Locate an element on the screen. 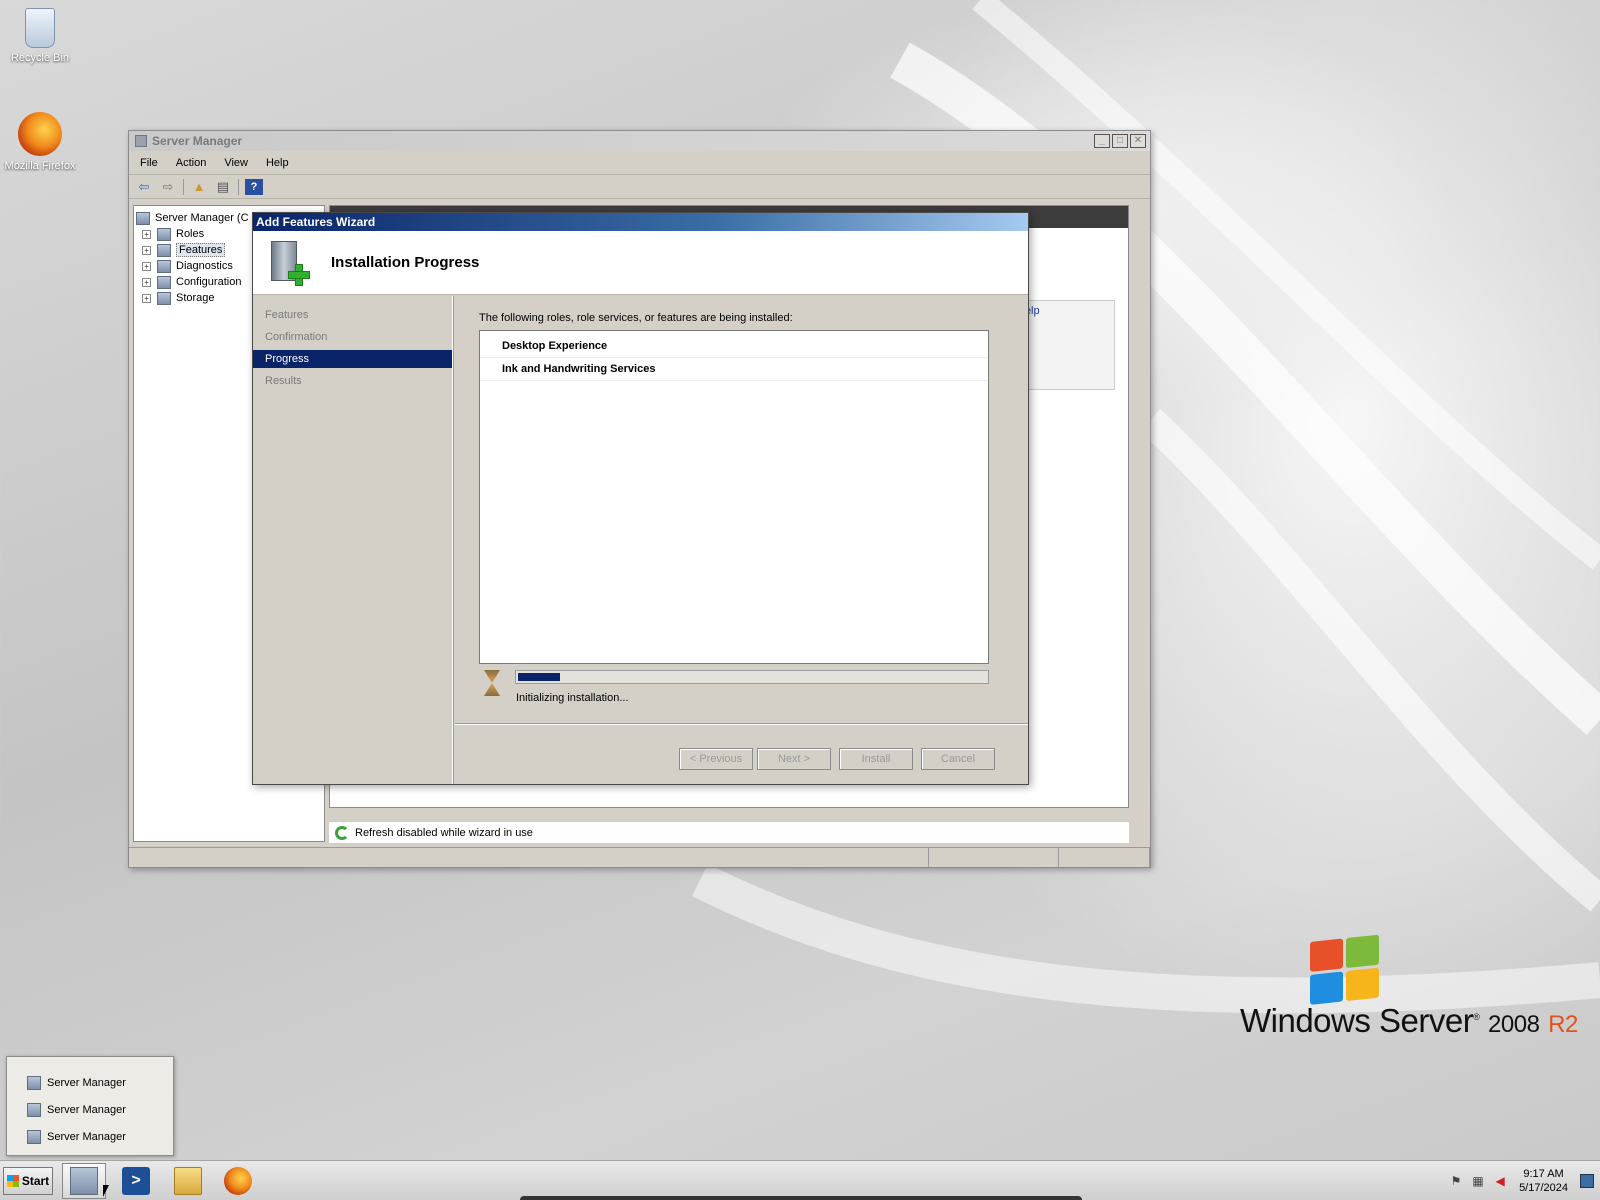 The width and height of the screenshot is (1600, 1200). close-button: ✕ is located at coordinates (1138, 141).